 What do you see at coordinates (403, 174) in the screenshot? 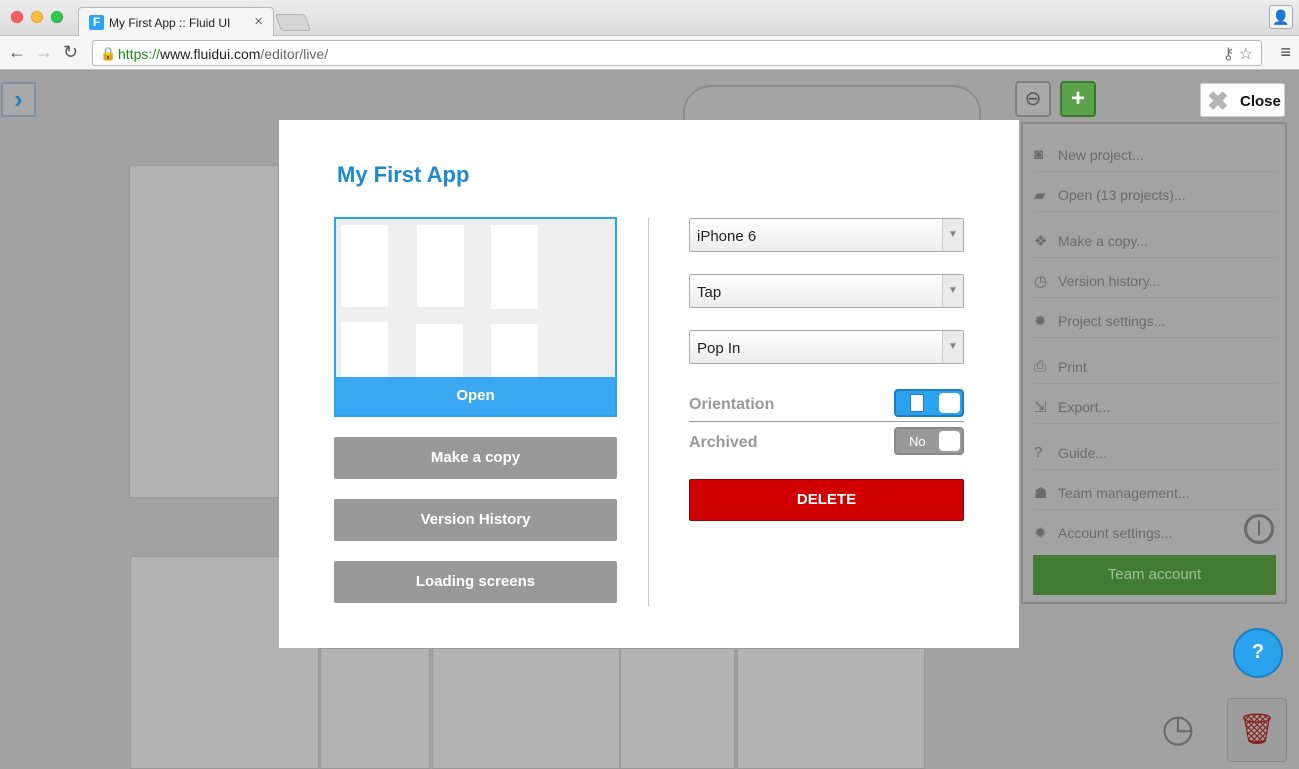
I see `modal-title: My First App` at bounding box center [403, 174].